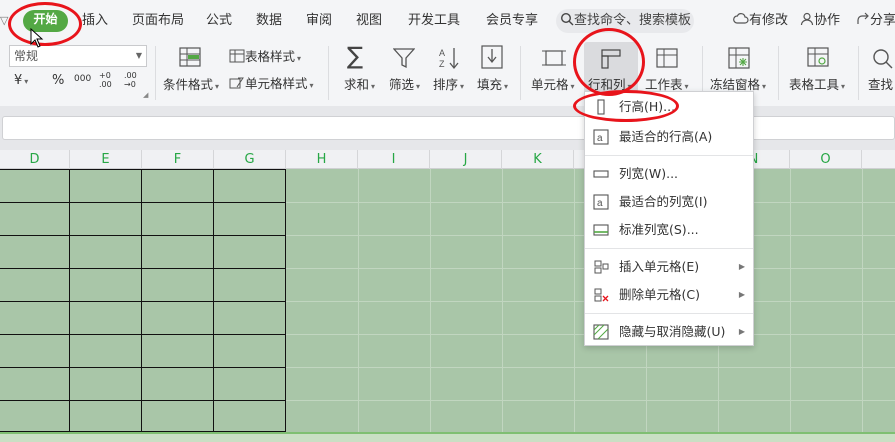 This screenshot has width=895, height=442. I want to click on worksheet-label: 工作表, so click(664, 84).